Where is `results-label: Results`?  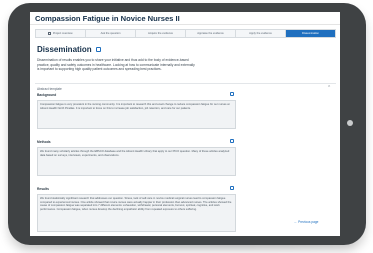 results-label: Results is located at coordinates (43, 189).